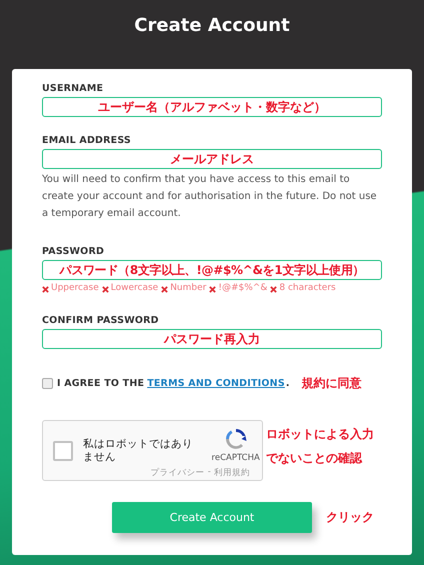  What do you see at coordinates (74, 251) in the screenshot?
I see `field-label: PASSWORD` at bounding box center [74, 251].